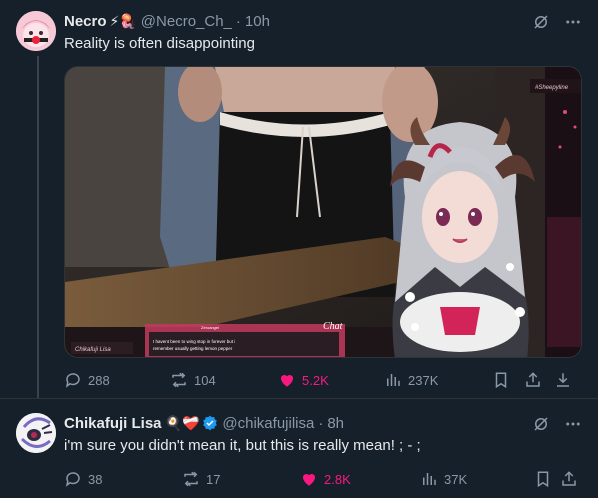 The image size is (598, 498). What do you see at coordinates (99, 380) in the screenshot?
I see `reply-count: 288` at bounding box center [99, 380].